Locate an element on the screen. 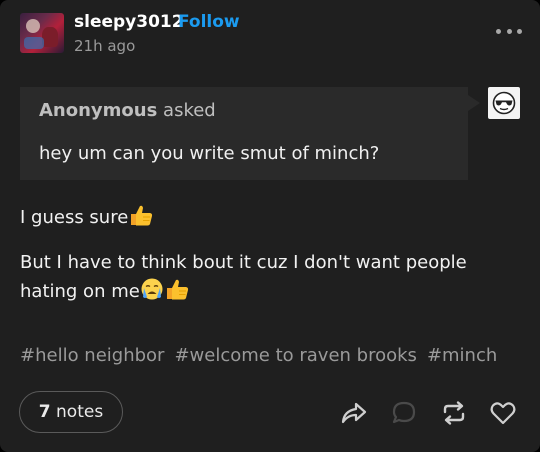 This screenshot has width=540, height=452. notes-button: 7 notes is located at coordinates (71, 412).